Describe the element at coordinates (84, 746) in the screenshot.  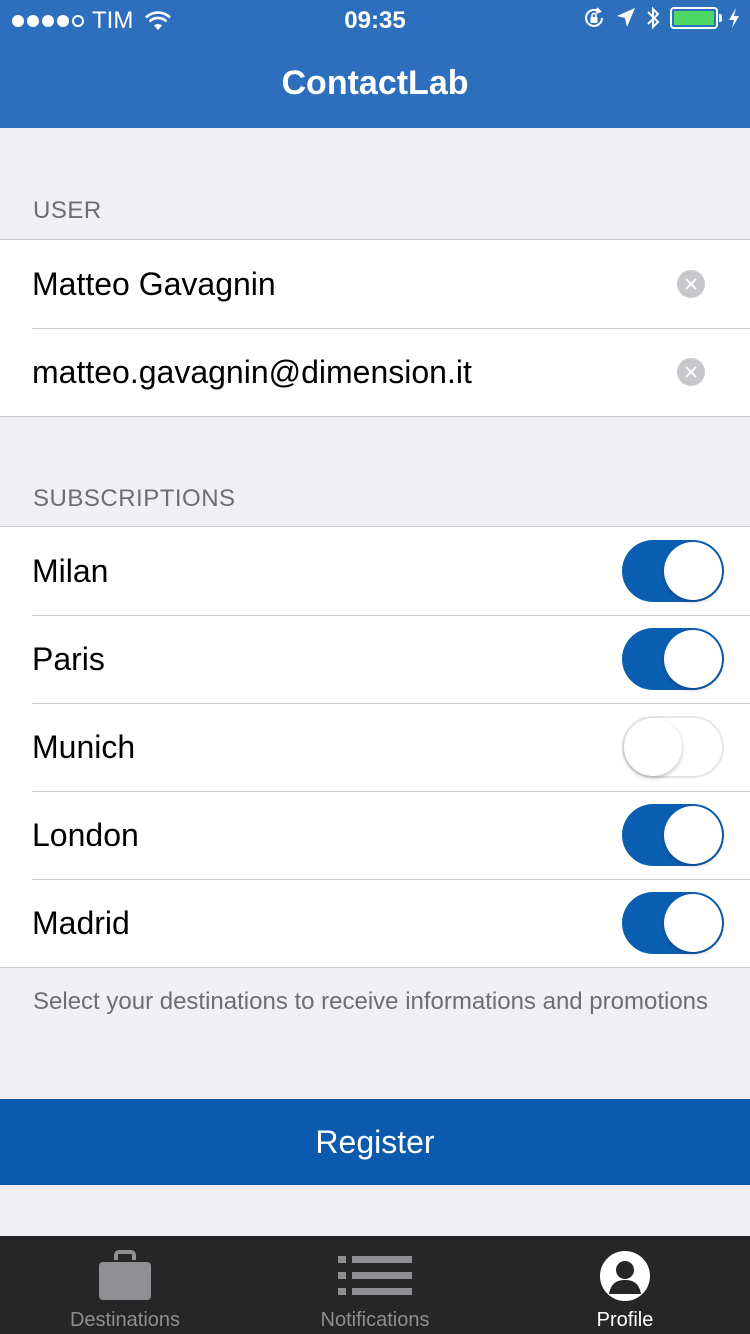
I see `subscription-label: Munich` at that location.